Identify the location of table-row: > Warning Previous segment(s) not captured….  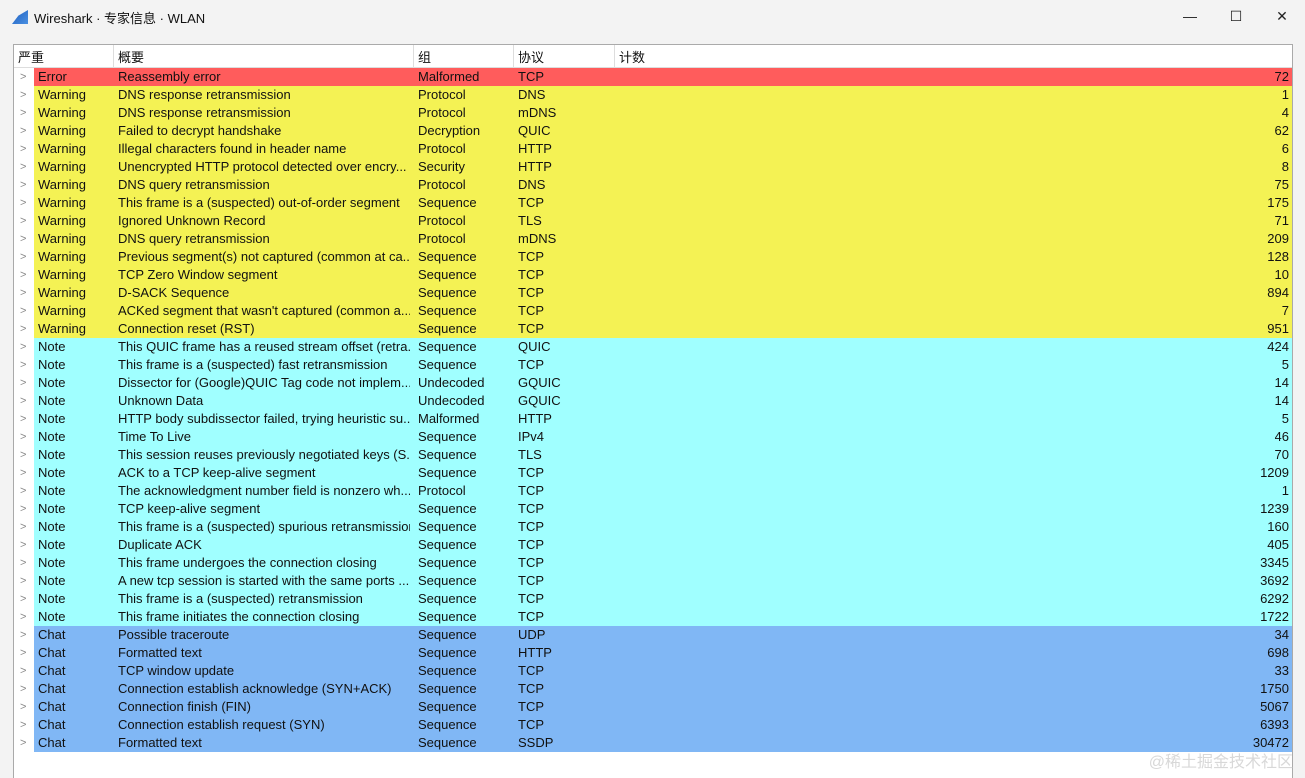
(653, 257).